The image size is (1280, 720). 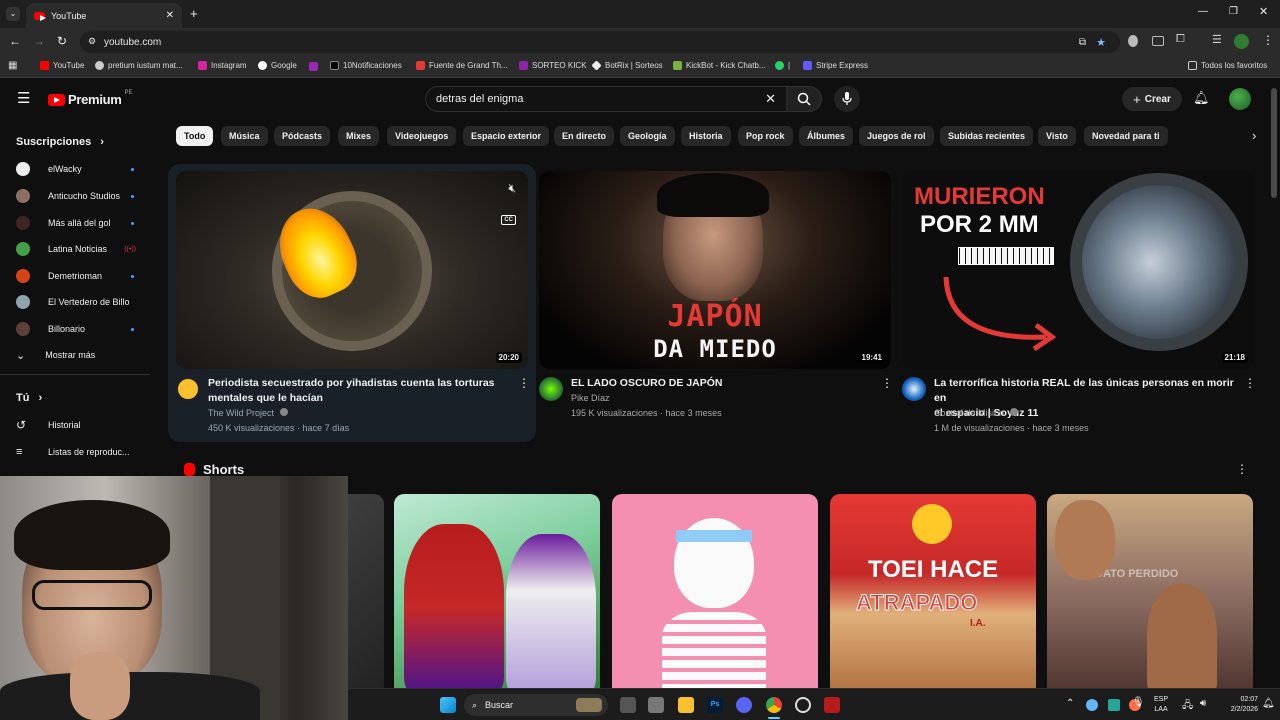 What do you see at coordinates (81, 302) in the screenshot?
I see `sidebar-item-vertedero: El Vertedero de Billo` at bounding box center [81, 302].